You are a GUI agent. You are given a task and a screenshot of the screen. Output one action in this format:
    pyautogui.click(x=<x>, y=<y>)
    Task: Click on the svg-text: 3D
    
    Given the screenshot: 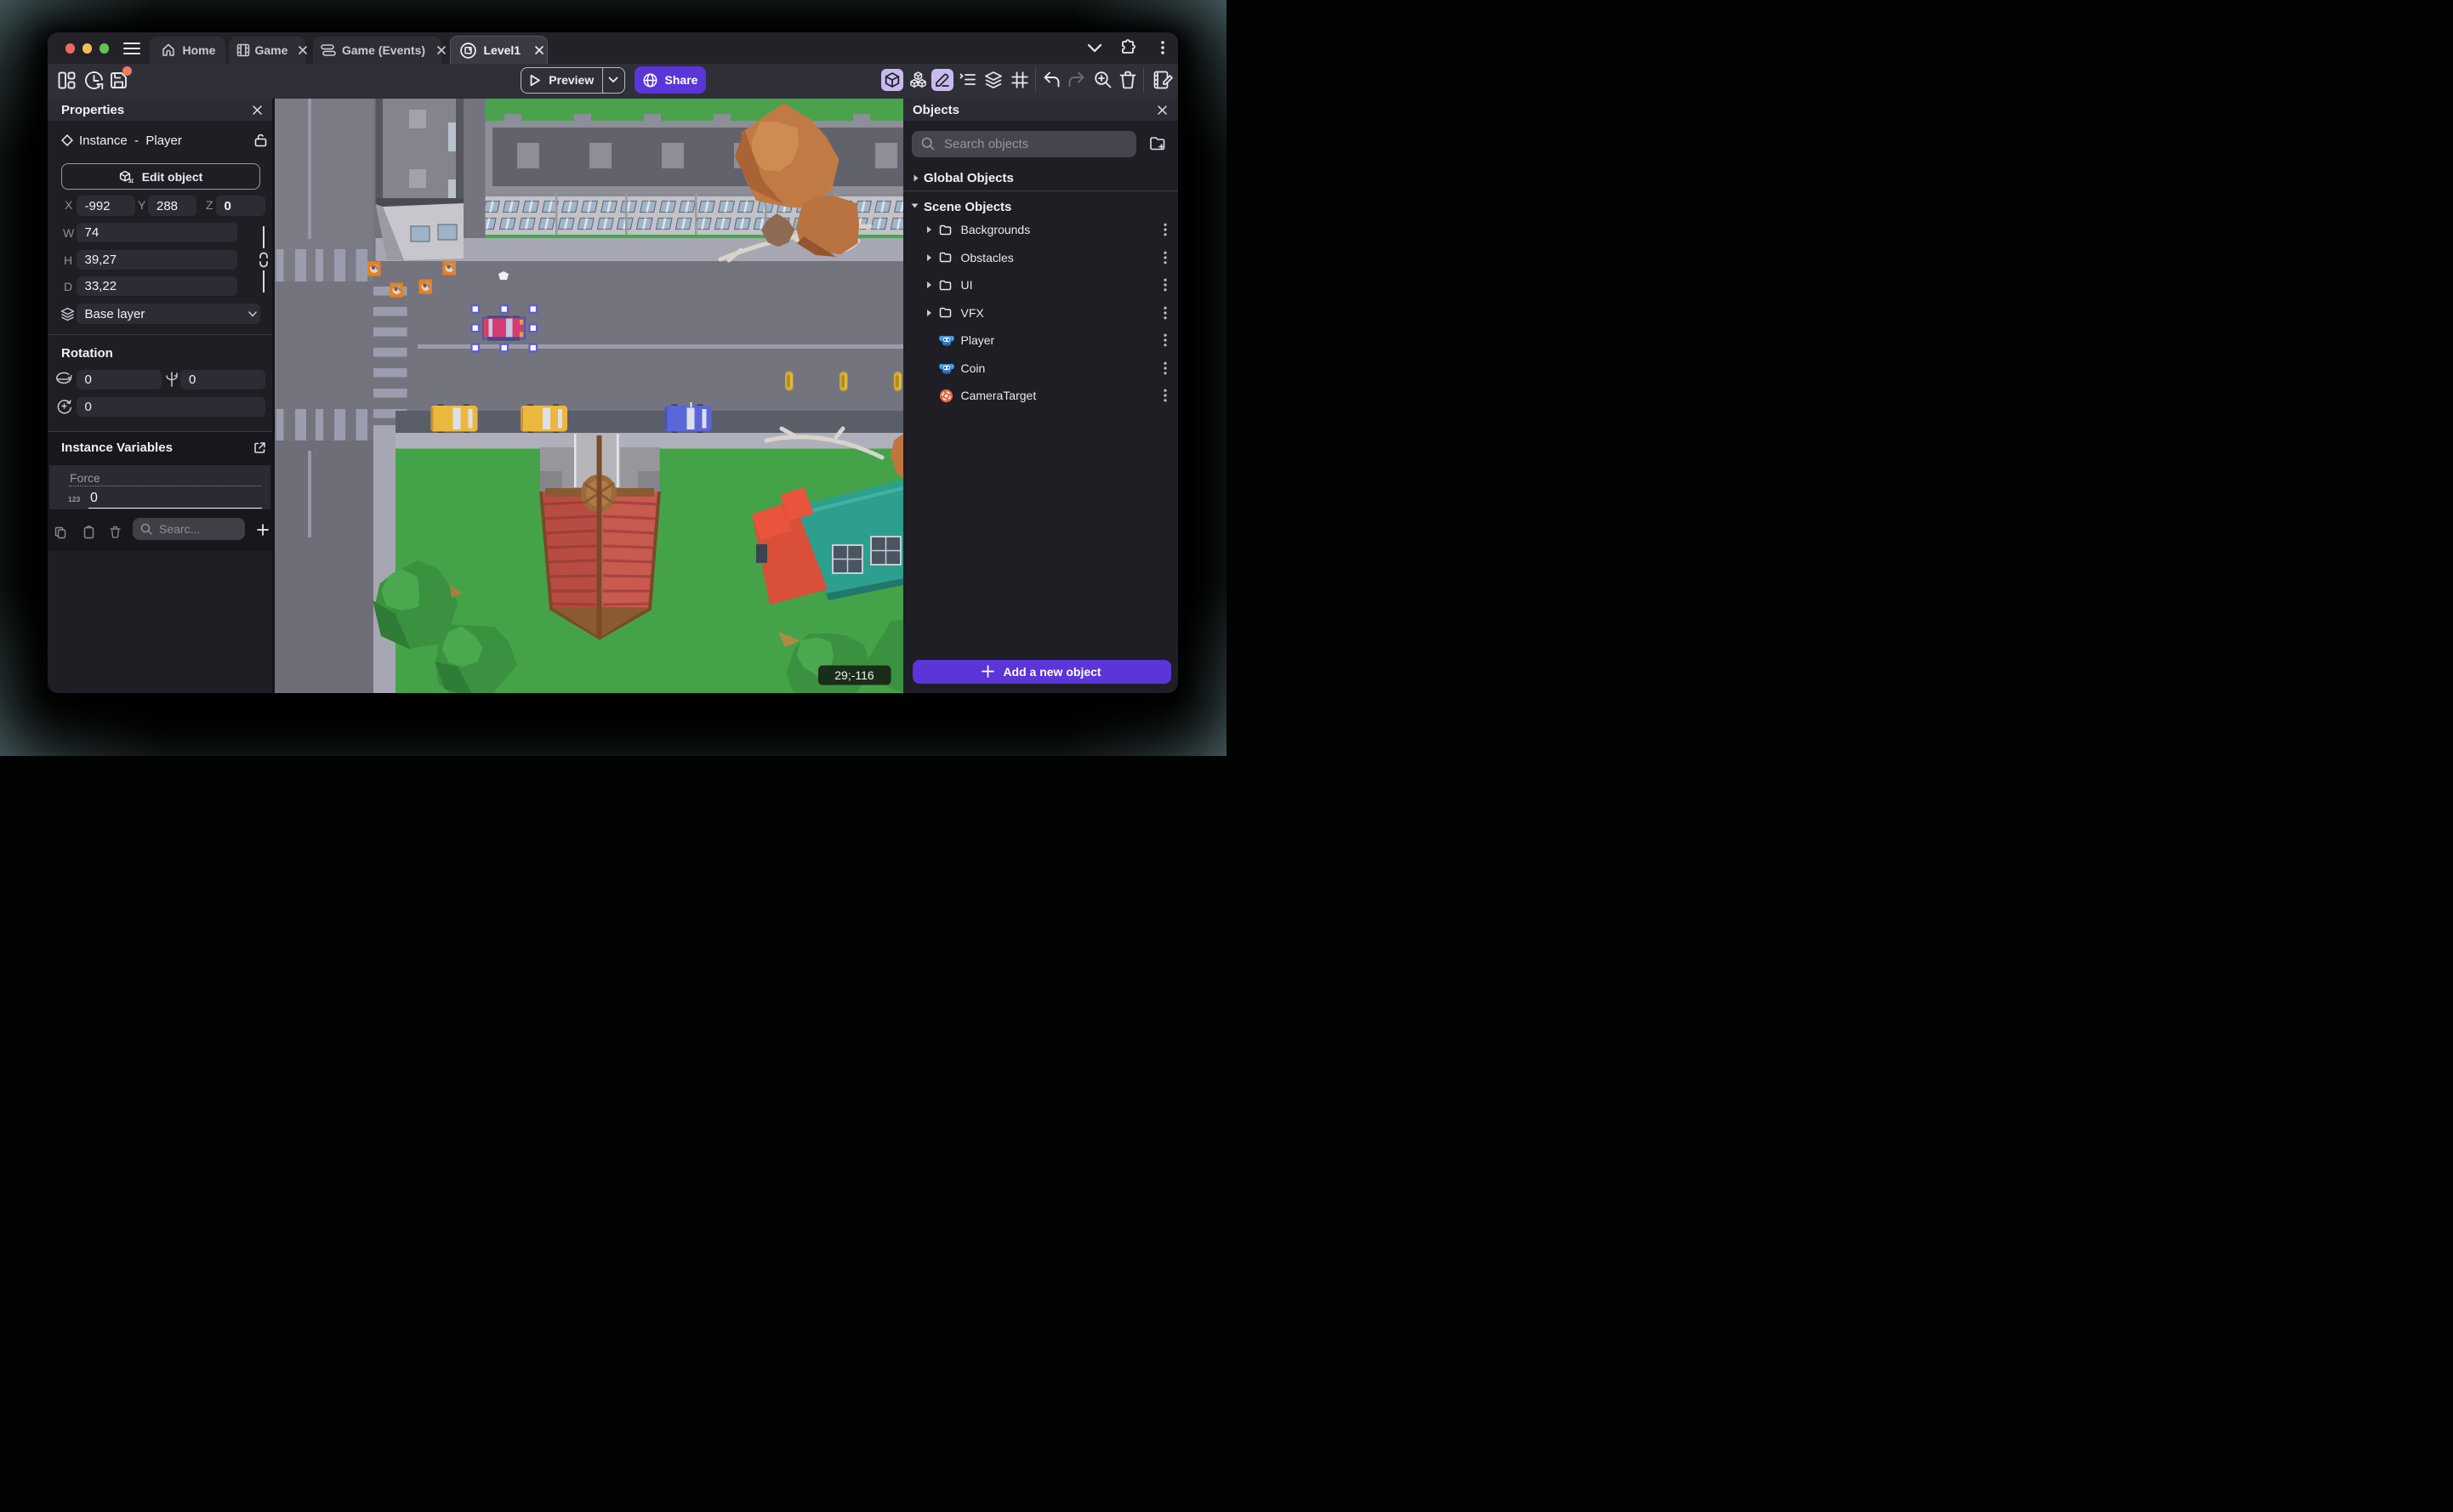 What is the action you would take?
    pyautogui.click(x=131, y=181)
    